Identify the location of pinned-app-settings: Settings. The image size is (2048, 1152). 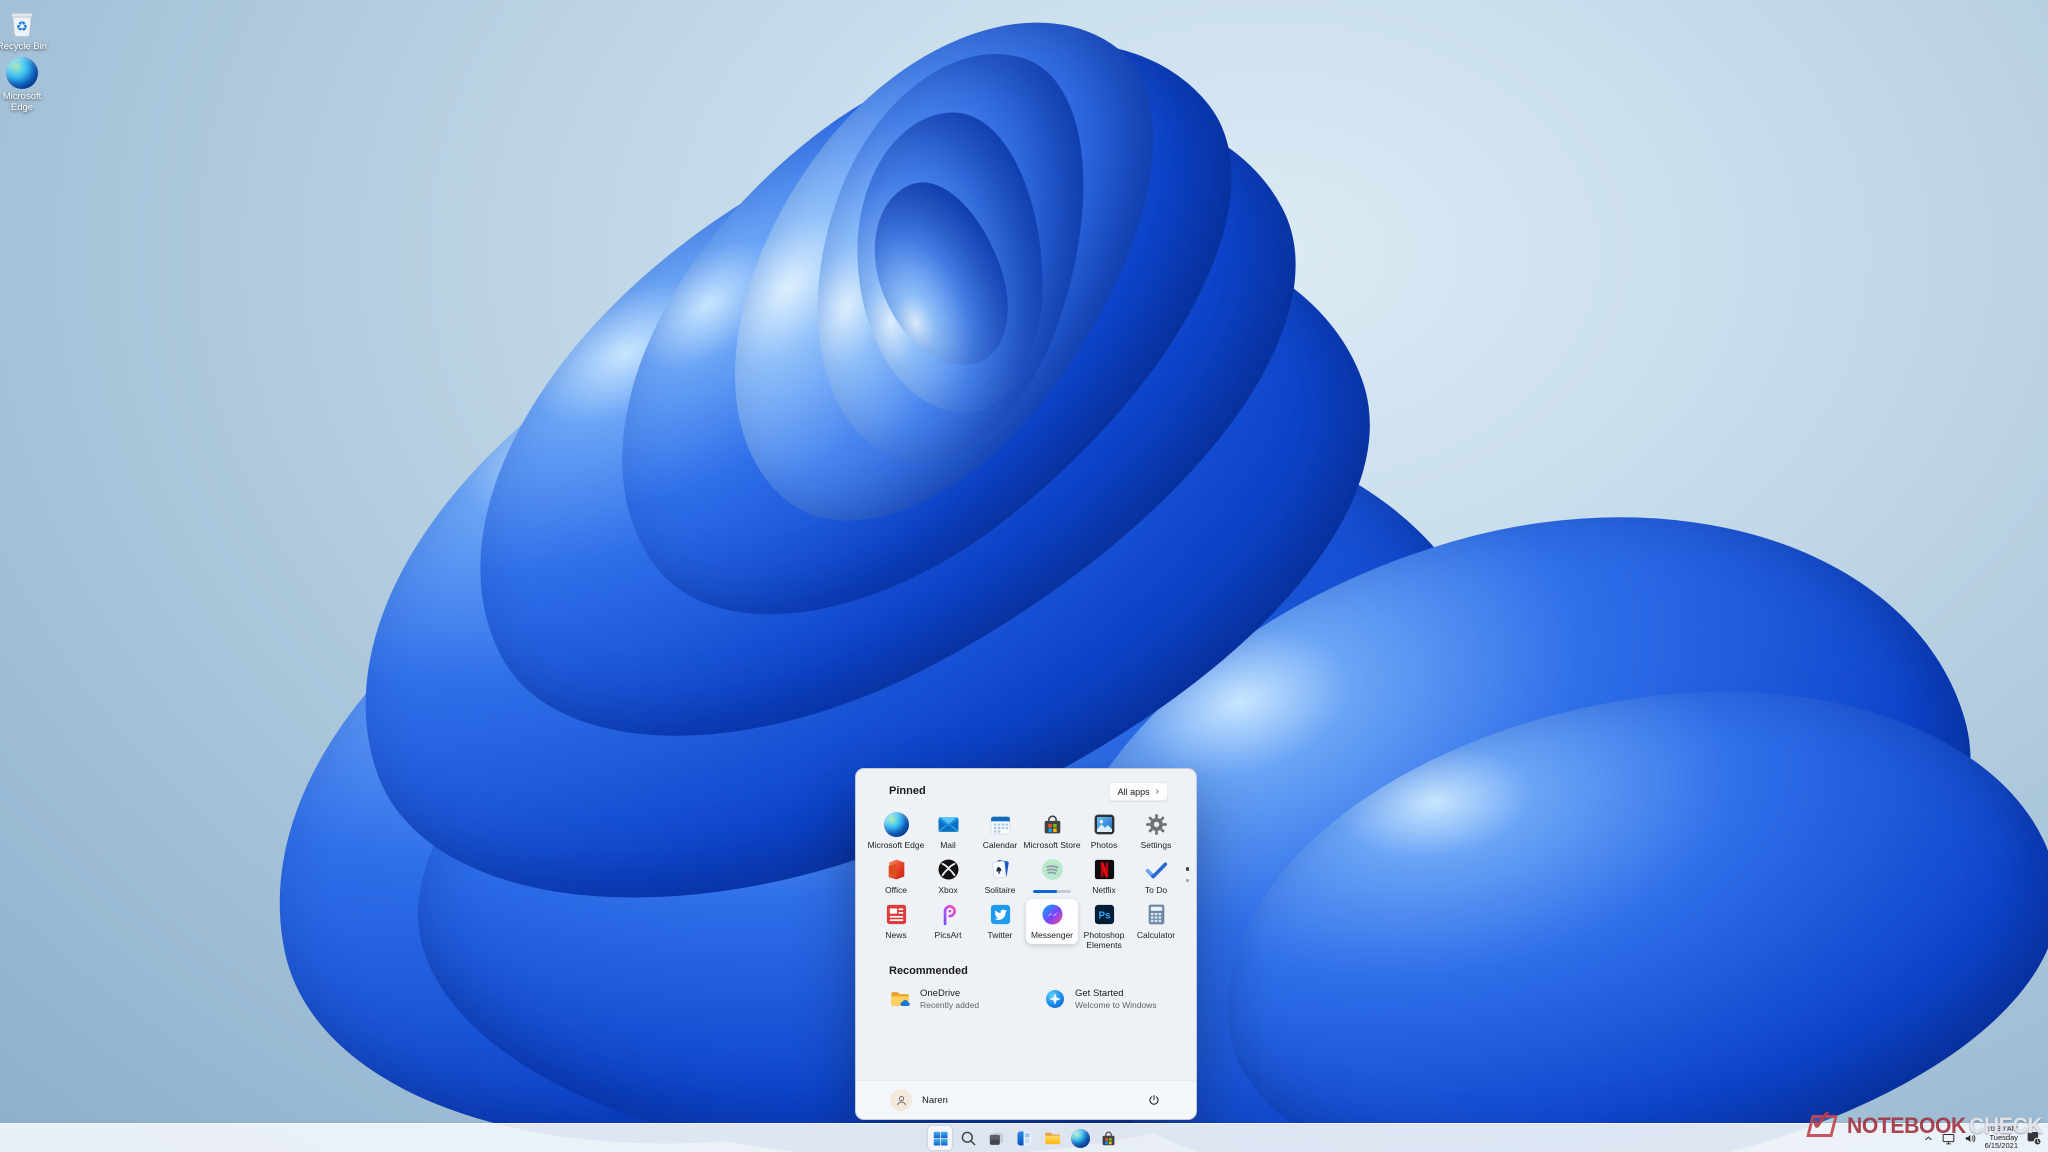
(1156, 831).